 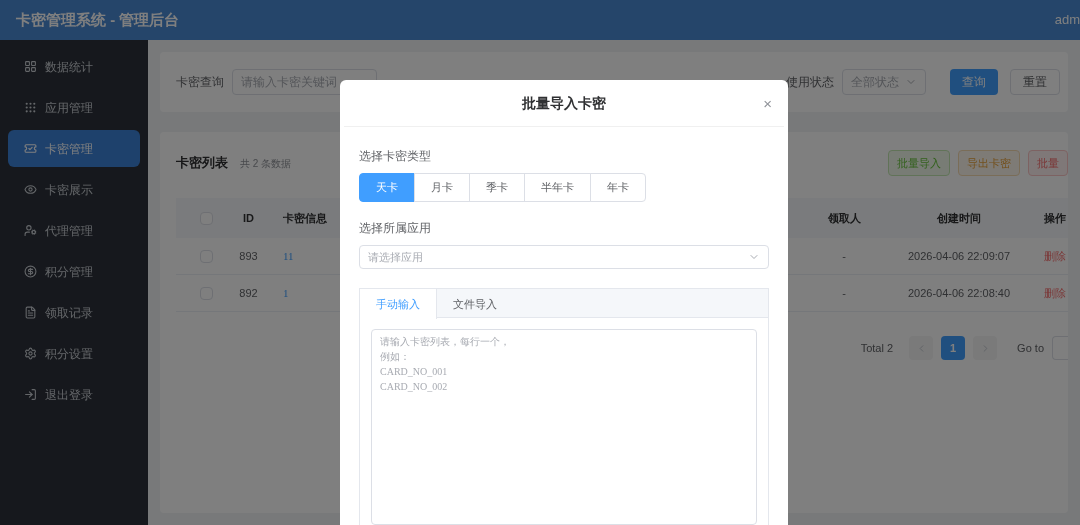 I want to click on reset-button: 重置, so click(x=1035, y=82).